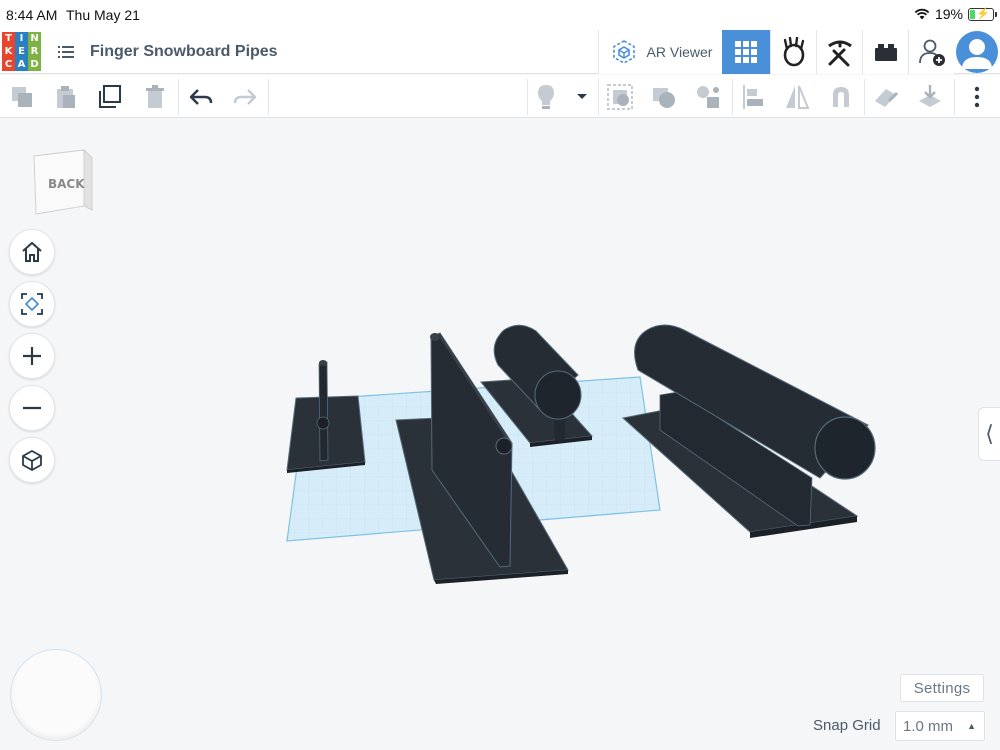  I want to click on more-button, so click(977, 97).